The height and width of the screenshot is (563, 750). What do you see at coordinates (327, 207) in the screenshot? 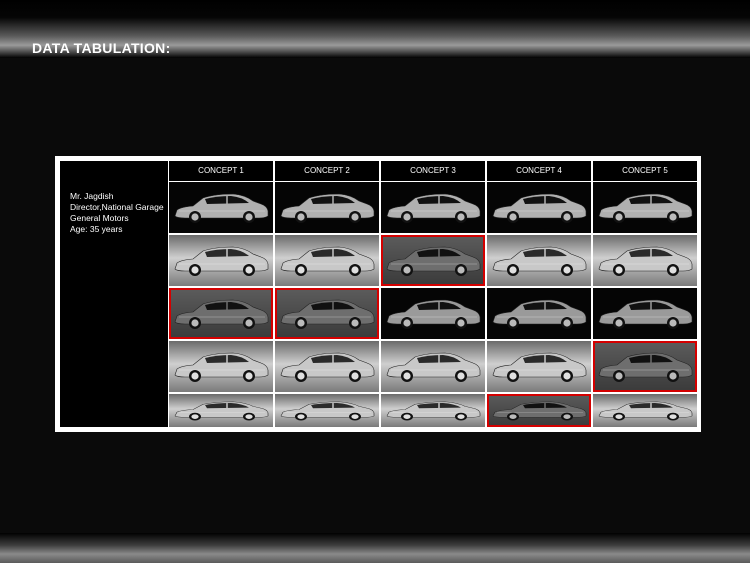
I see `car-image-r1-c2` at bounding box center [327, 207].